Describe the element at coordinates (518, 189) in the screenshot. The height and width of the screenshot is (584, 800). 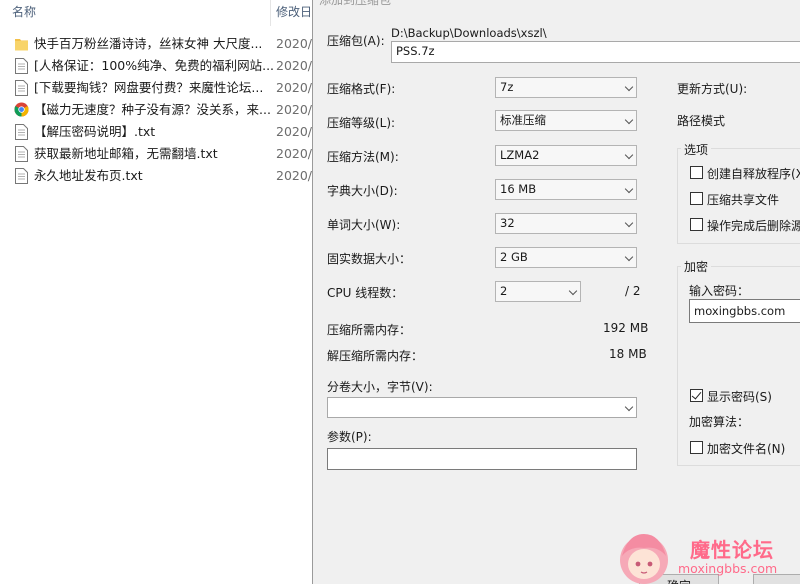
I see `dict-value: 16 MB` at that location.